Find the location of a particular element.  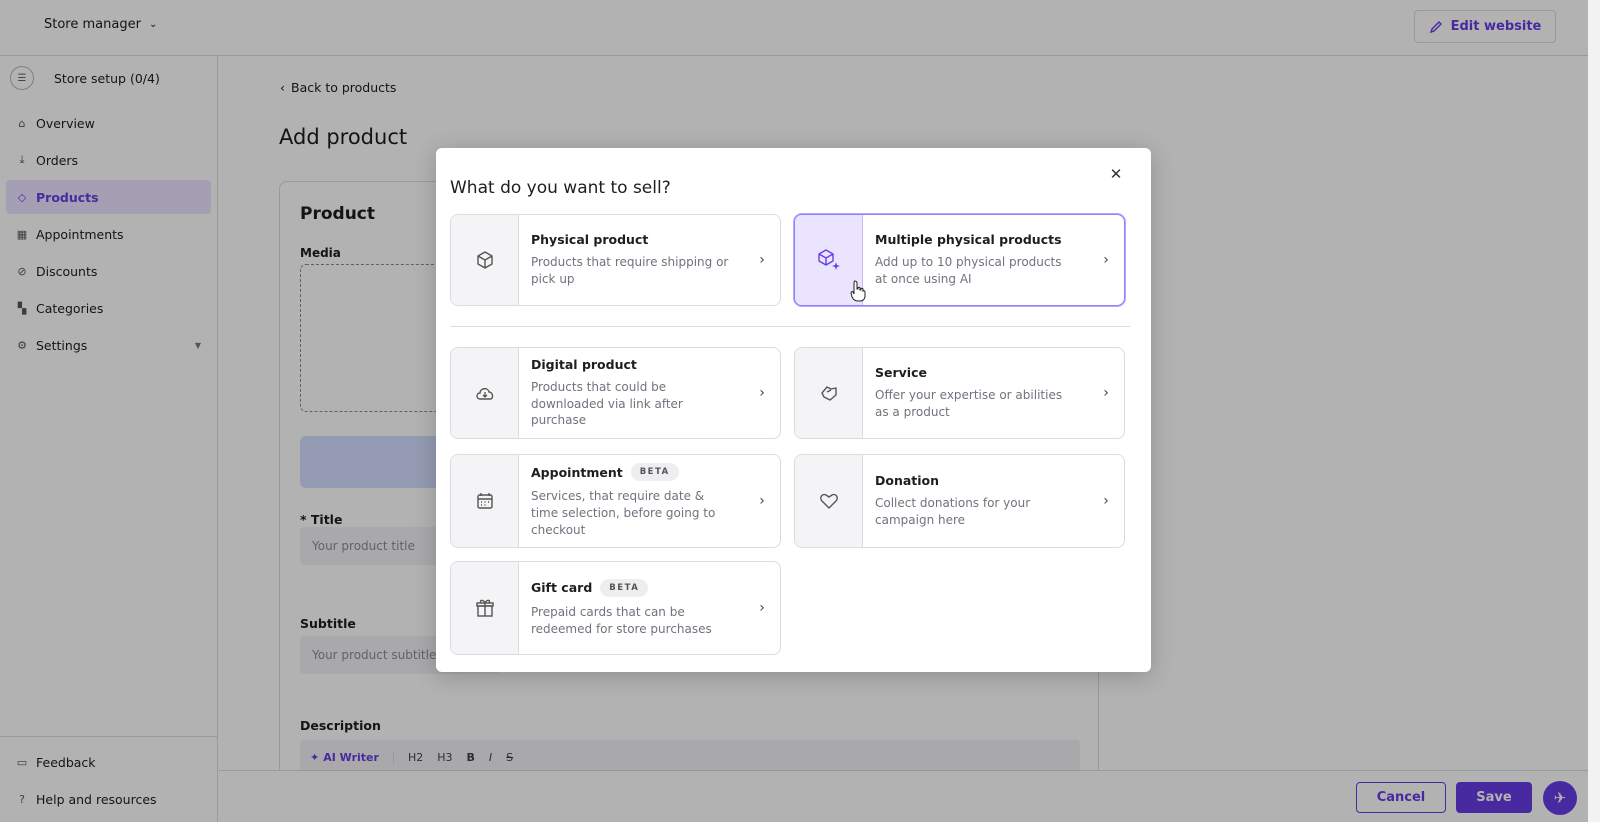

heart-icon is located at coordinates (829, 501).